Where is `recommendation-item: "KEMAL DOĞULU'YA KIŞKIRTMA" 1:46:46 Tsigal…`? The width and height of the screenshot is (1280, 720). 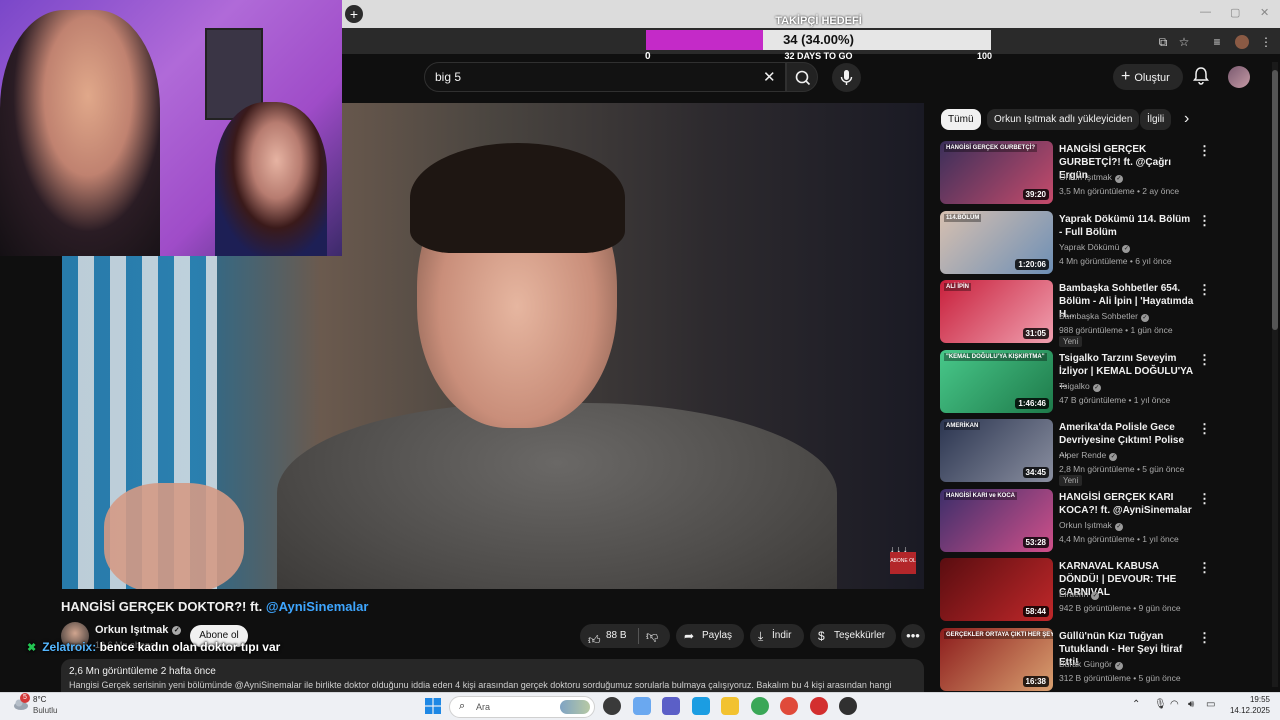 recommendation-item: "KEMAL DOĞULU'YA KIŞKIRTMA" 1:46:46 Tsigal… is located at coordinates (1105, 382).